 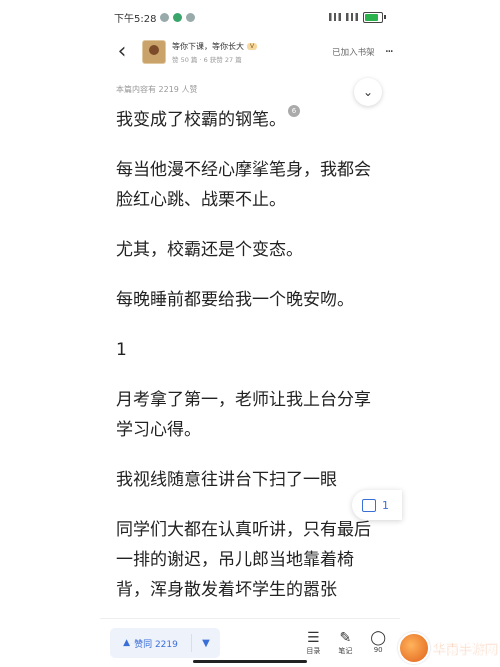 What do you see at coordinates (352, 17) in the screenshot?
I see `signal-icon` at bounding box center [352, 17].